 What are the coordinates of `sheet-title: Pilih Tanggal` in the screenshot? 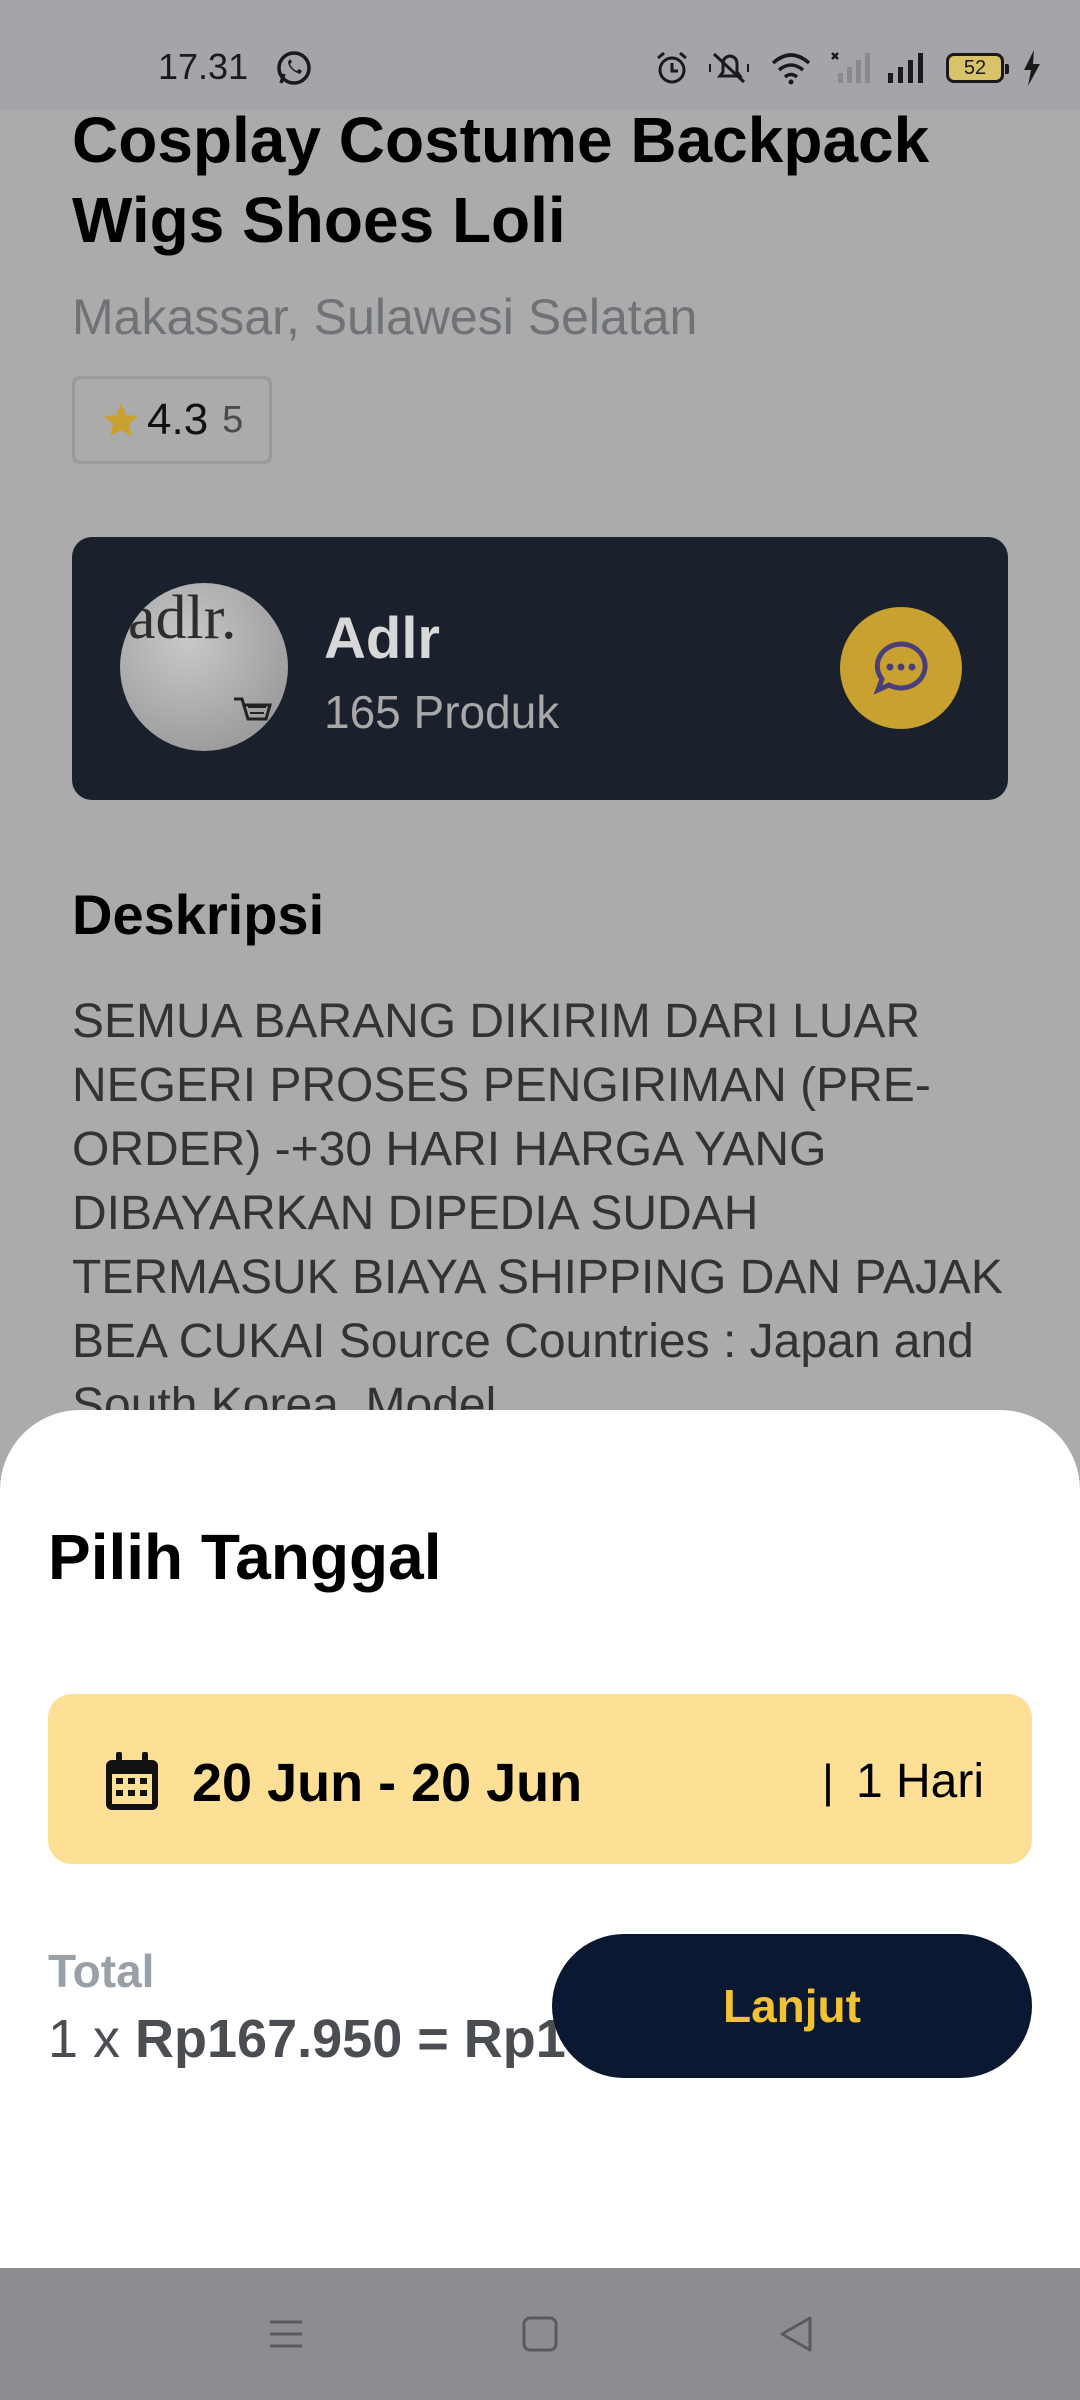 It's located at (245, 1557).